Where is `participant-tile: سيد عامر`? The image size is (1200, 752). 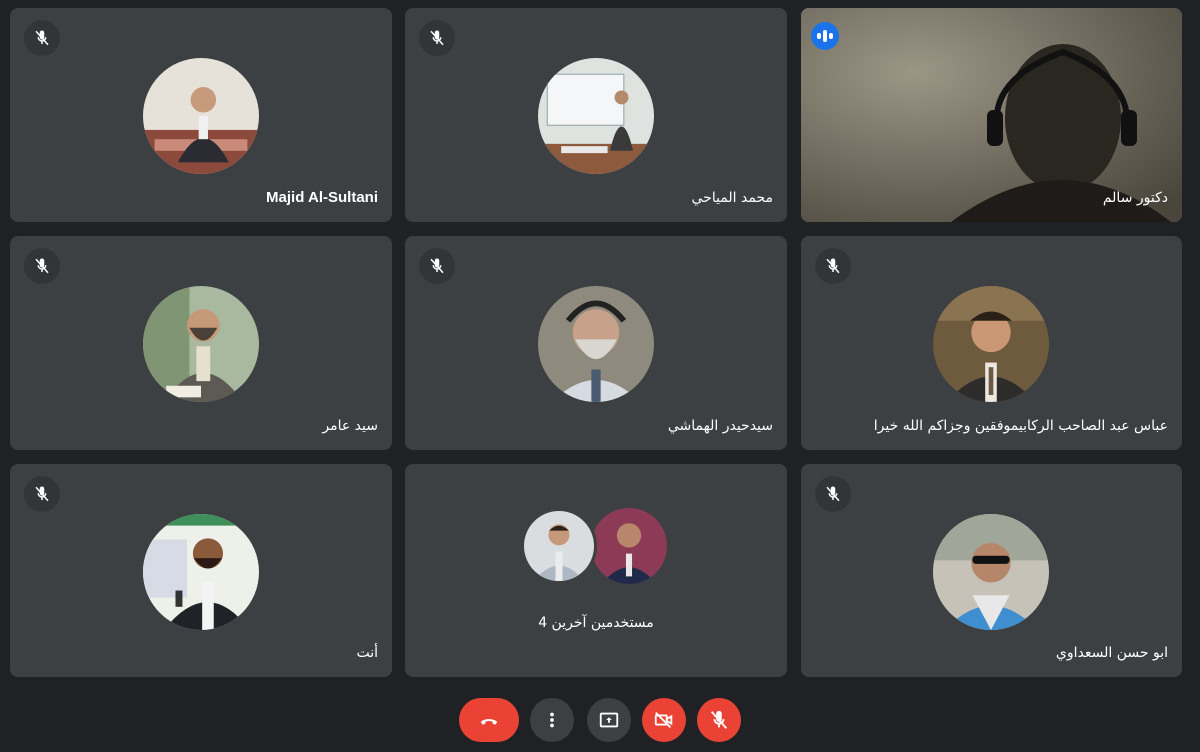
participant-tile: سيد عامر is located at coordinates (201, 343).